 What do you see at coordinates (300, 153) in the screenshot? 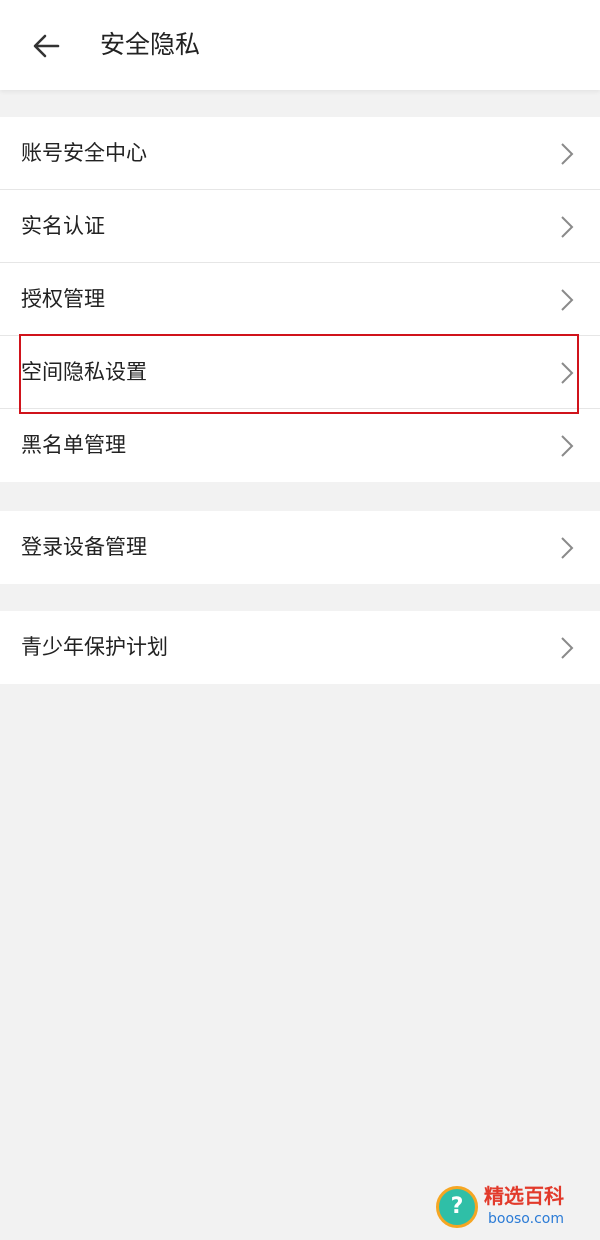
I see `row-account-security-center: 账号安全中心` at bounding box center [300, 153].